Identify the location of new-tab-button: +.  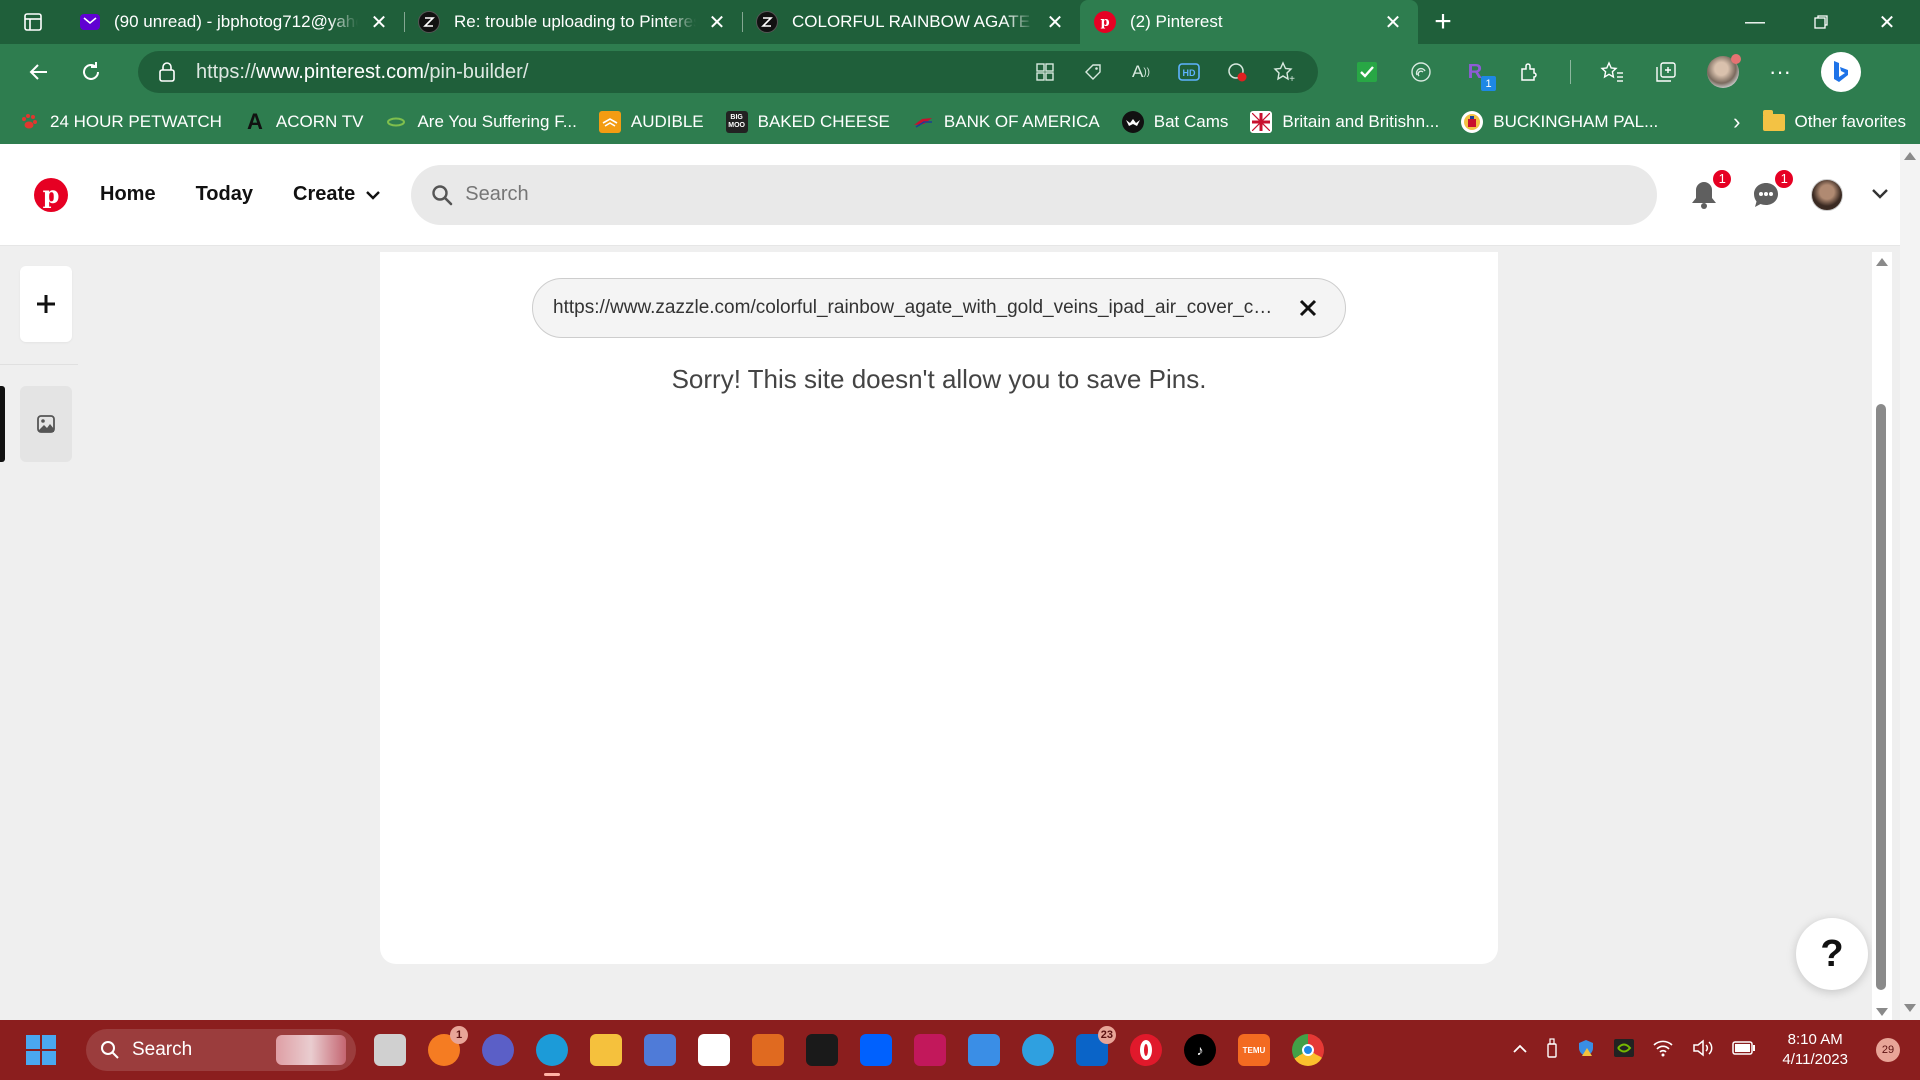
(1443, 22).